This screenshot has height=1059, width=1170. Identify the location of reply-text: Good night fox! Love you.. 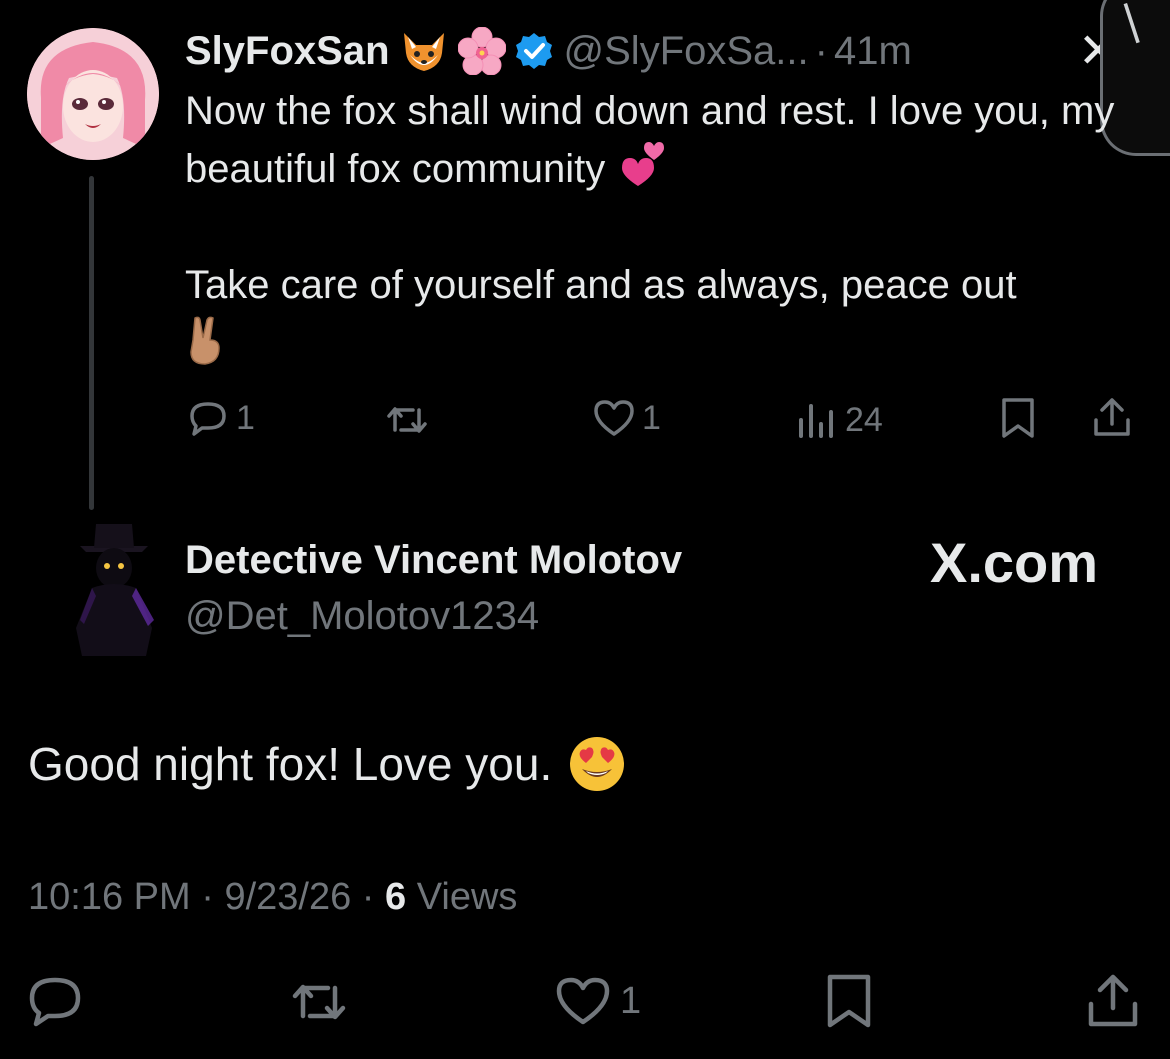
(327, 764).